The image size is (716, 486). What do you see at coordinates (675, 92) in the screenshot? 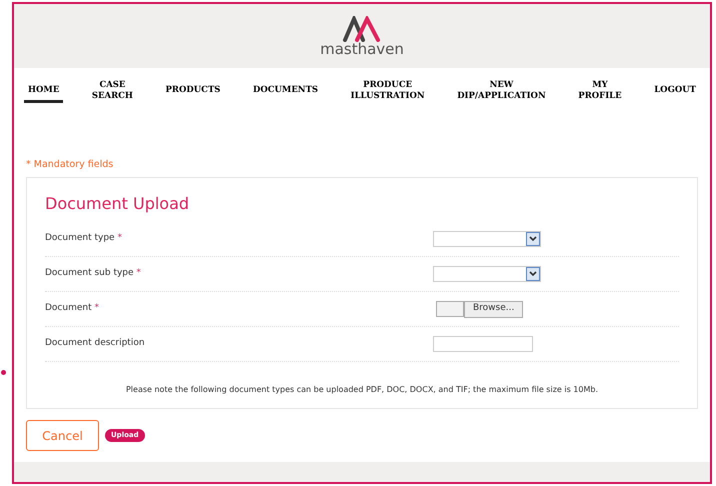
I see `nav-tab: LOGOUT` at bounding box center [675, 92].